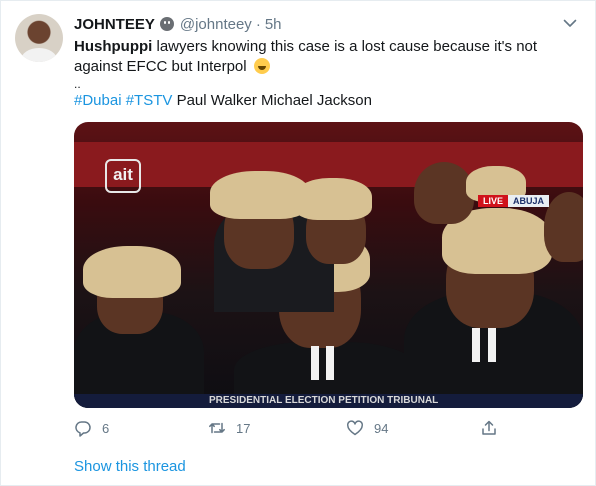 The image size is (596, 486). I want to click on live-badge: LIVE ABUJA, so click(514, 201).